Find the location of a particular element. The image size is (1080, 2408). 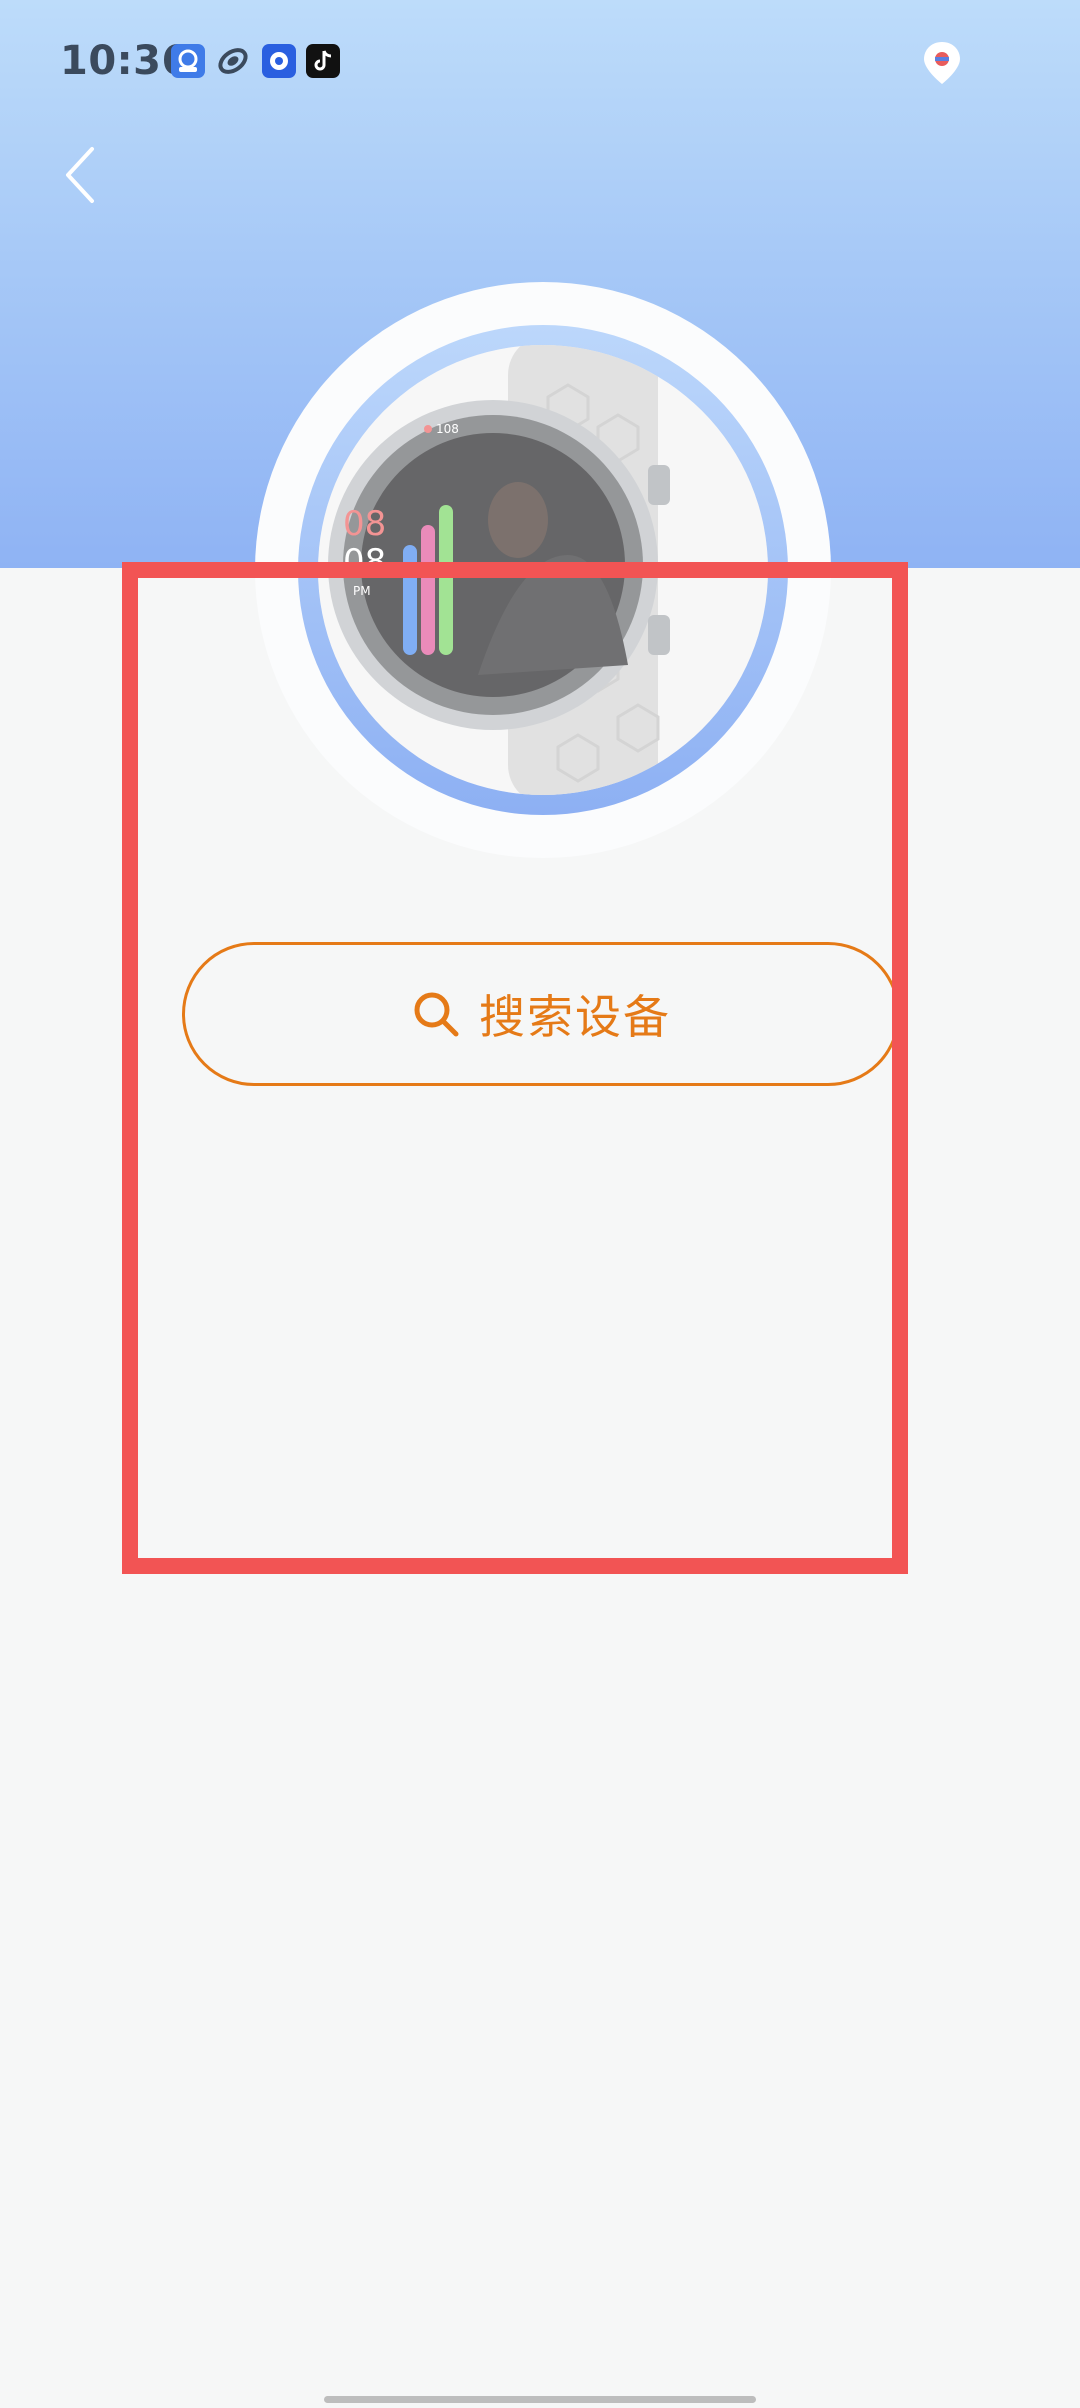

tiktok-icon is located at coordinates (323, 61).